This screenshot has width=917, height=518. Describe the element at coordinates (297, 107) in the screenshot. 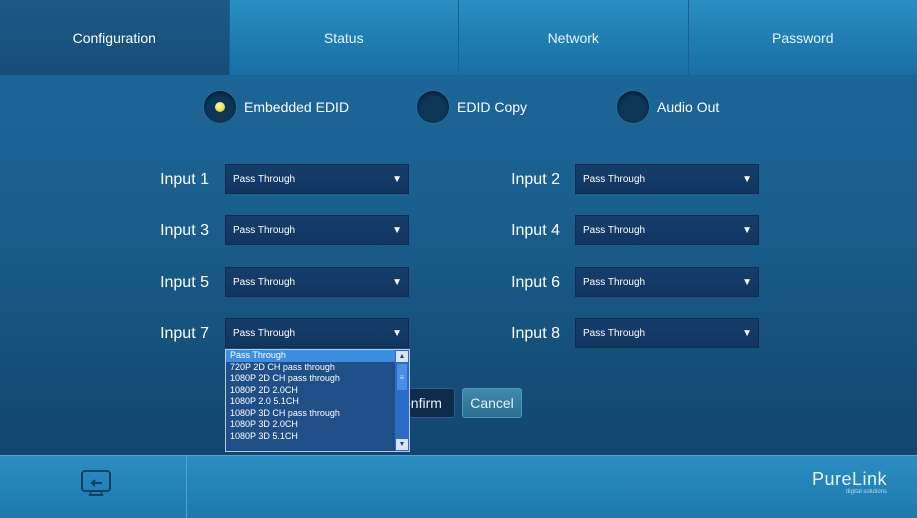

I see `mode-label: Embedded EDID` at that location.